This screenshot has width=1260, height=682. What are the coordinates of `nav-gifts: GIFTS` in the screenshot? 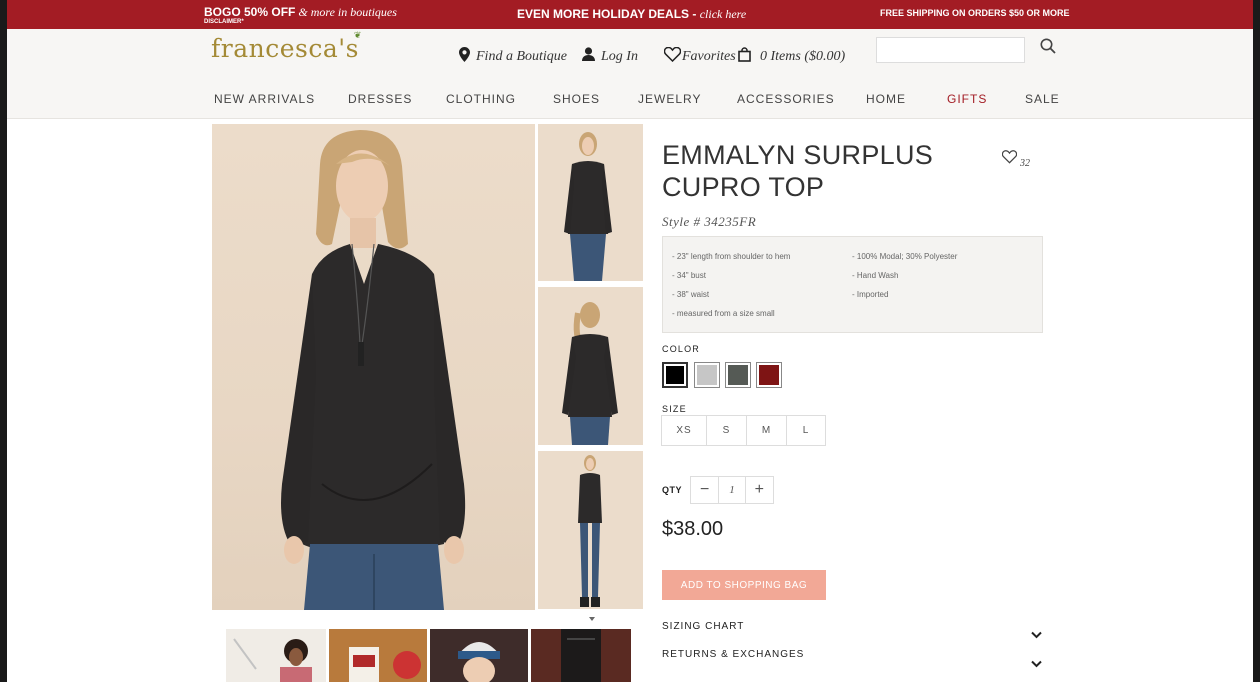 It's located at (967, 99).